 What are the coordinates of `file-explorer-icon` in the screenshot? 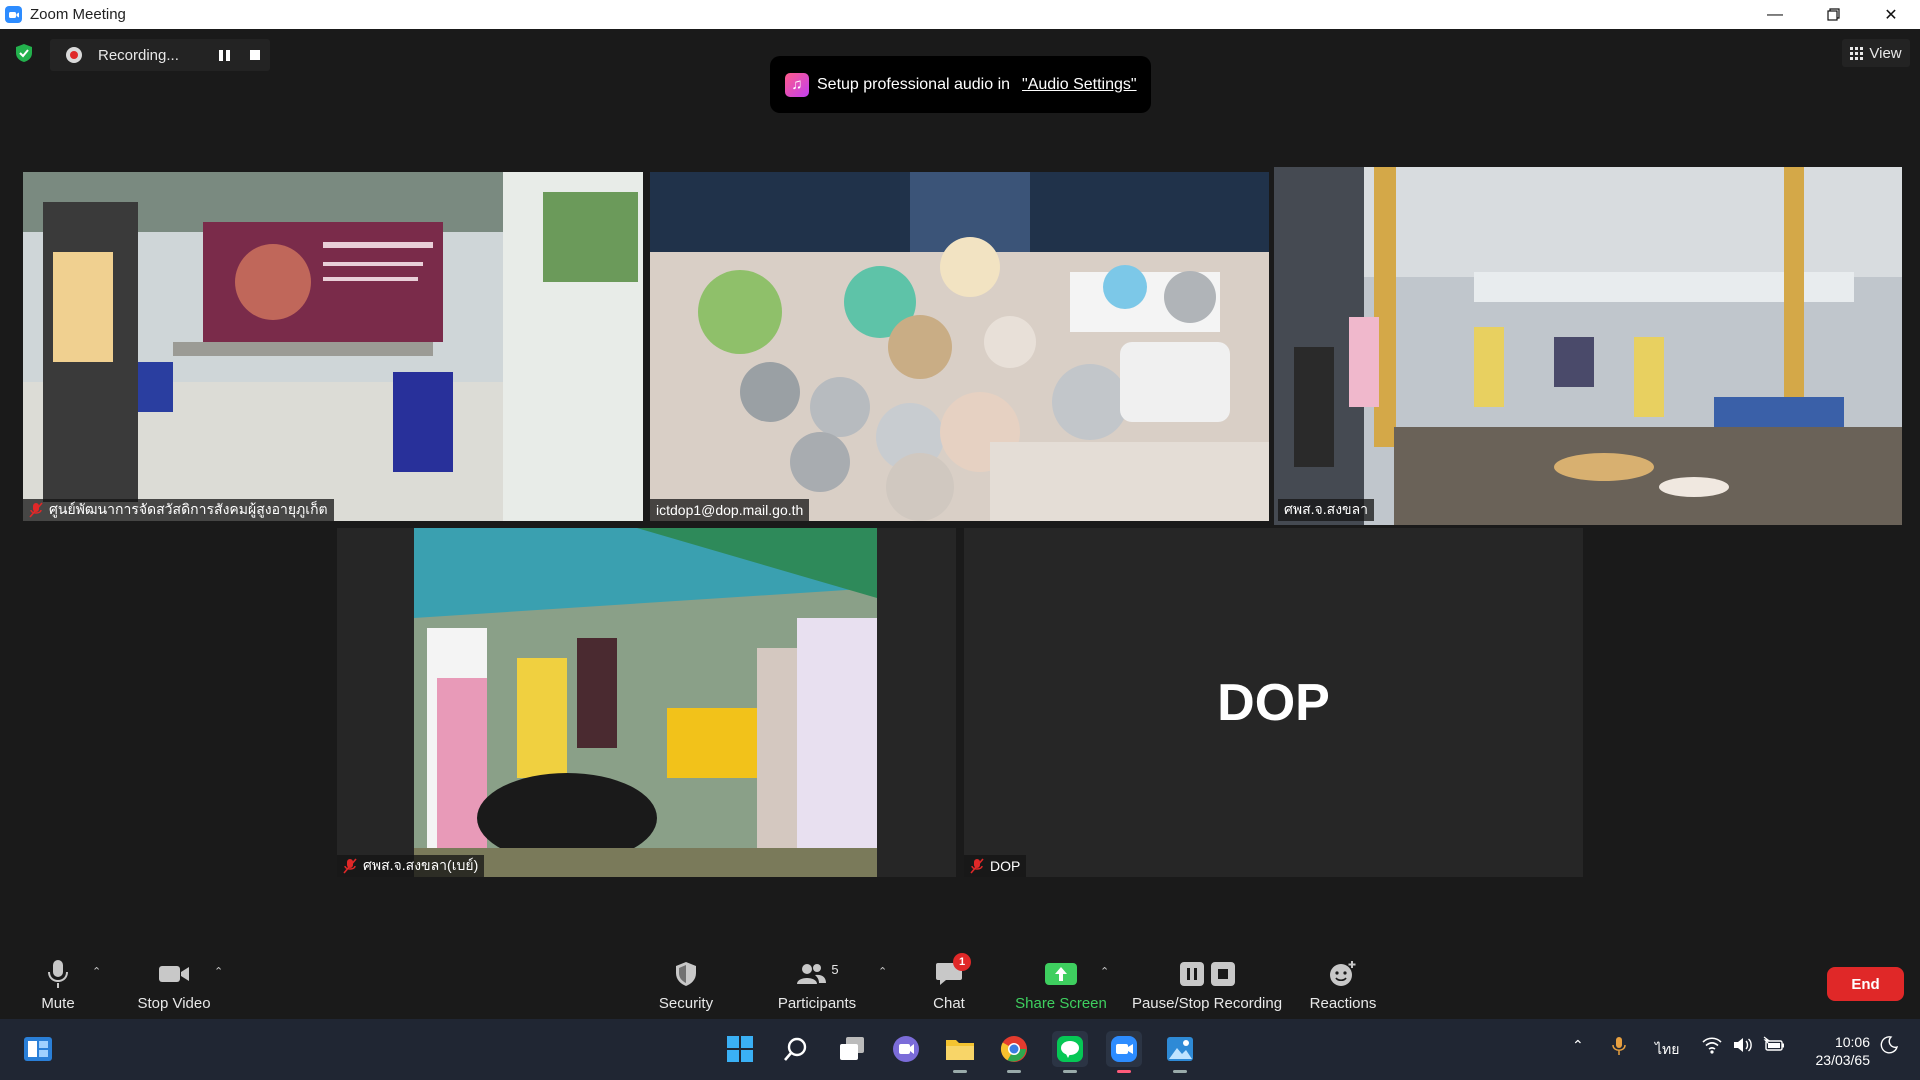 It's located at (960, 1052).